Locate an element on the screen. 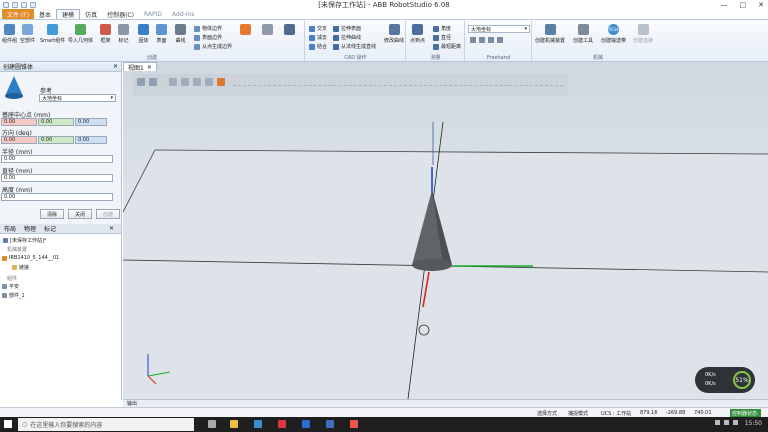 The image size is (768, 432). pin-icon: ✕ is located at coordinates (111, 228).